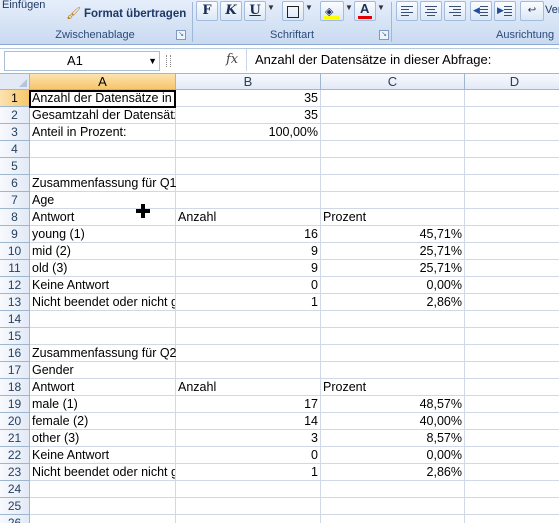 The image size is (559, 523). Describe the element at coordinates (271, 7) in the screenshot. I see `underline-dropdown-icon: ▼` at that location.